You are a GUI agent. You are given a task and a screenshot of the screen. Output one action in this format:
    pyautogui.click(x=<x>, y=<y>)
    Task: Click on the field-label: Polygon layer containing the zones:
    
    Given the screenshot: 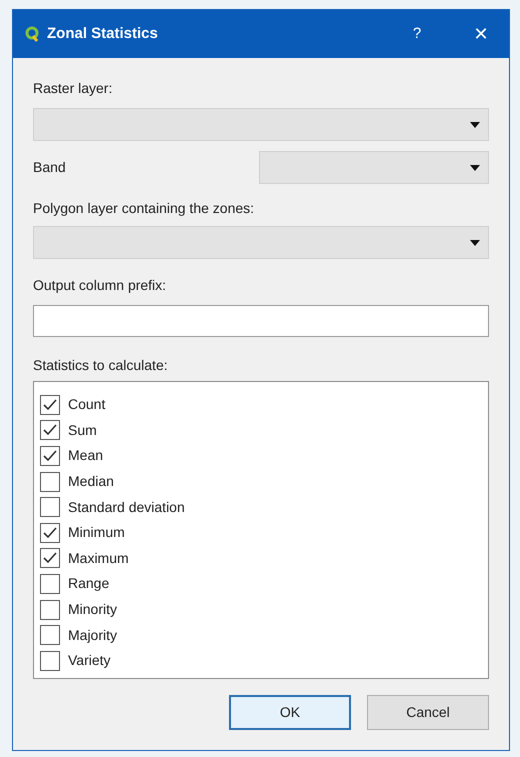 What is the action you would take?
    pyautogui.click(x=144, y=208)
    